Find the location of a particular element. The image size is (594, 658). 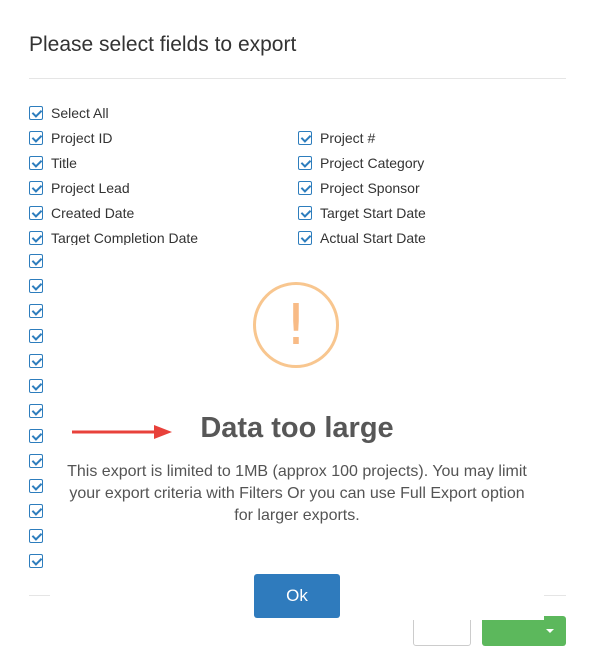

select-all-checkbox is located at coordinates (36, 113).